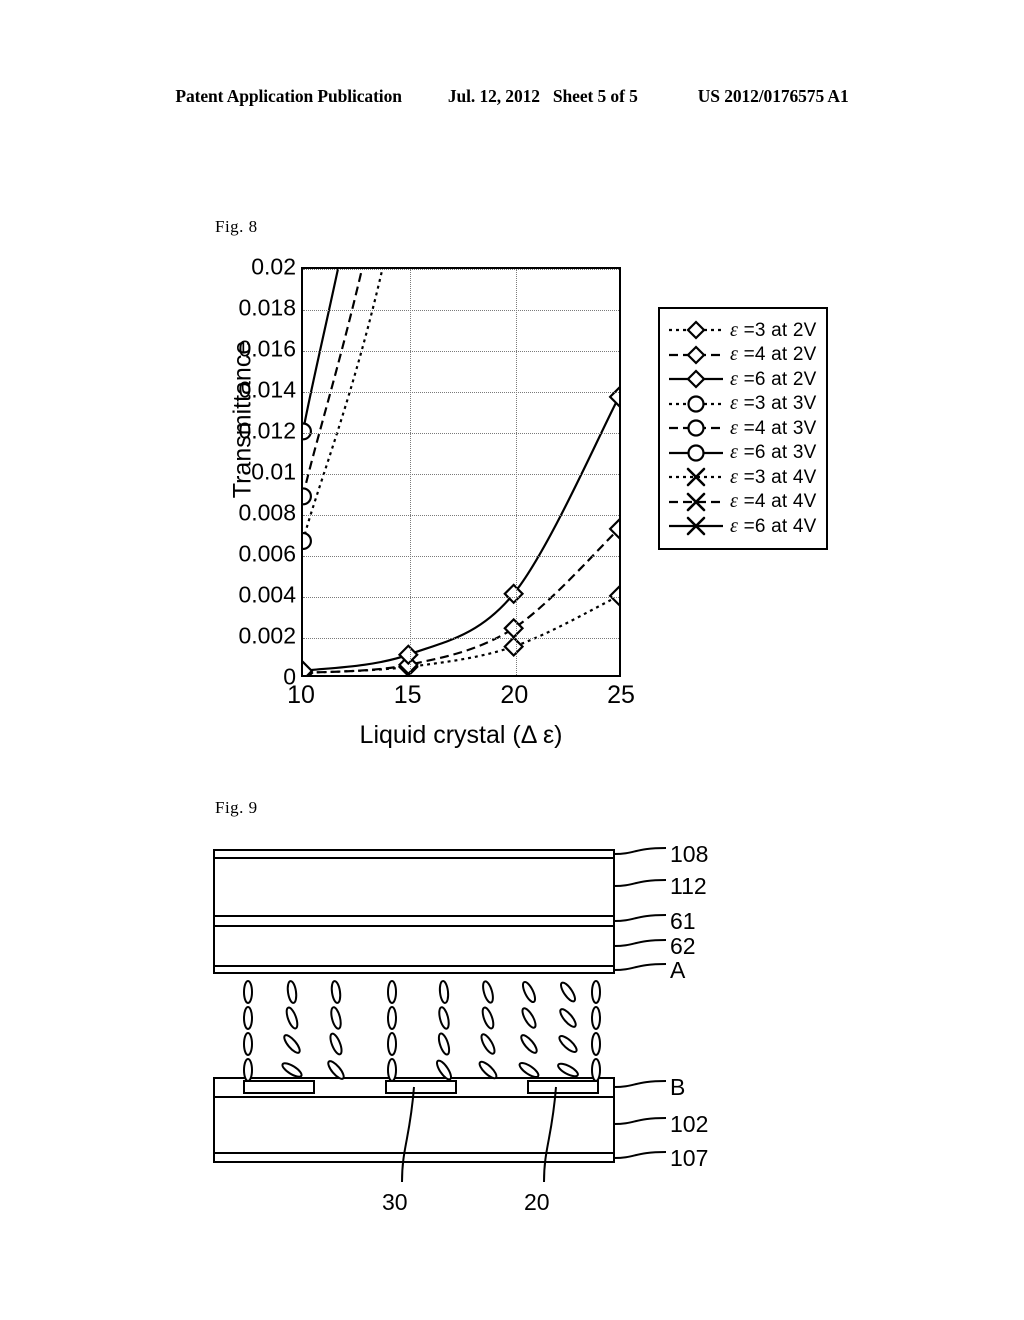  I want to click on reference-numeral-20: 20, so click(537, 1199).